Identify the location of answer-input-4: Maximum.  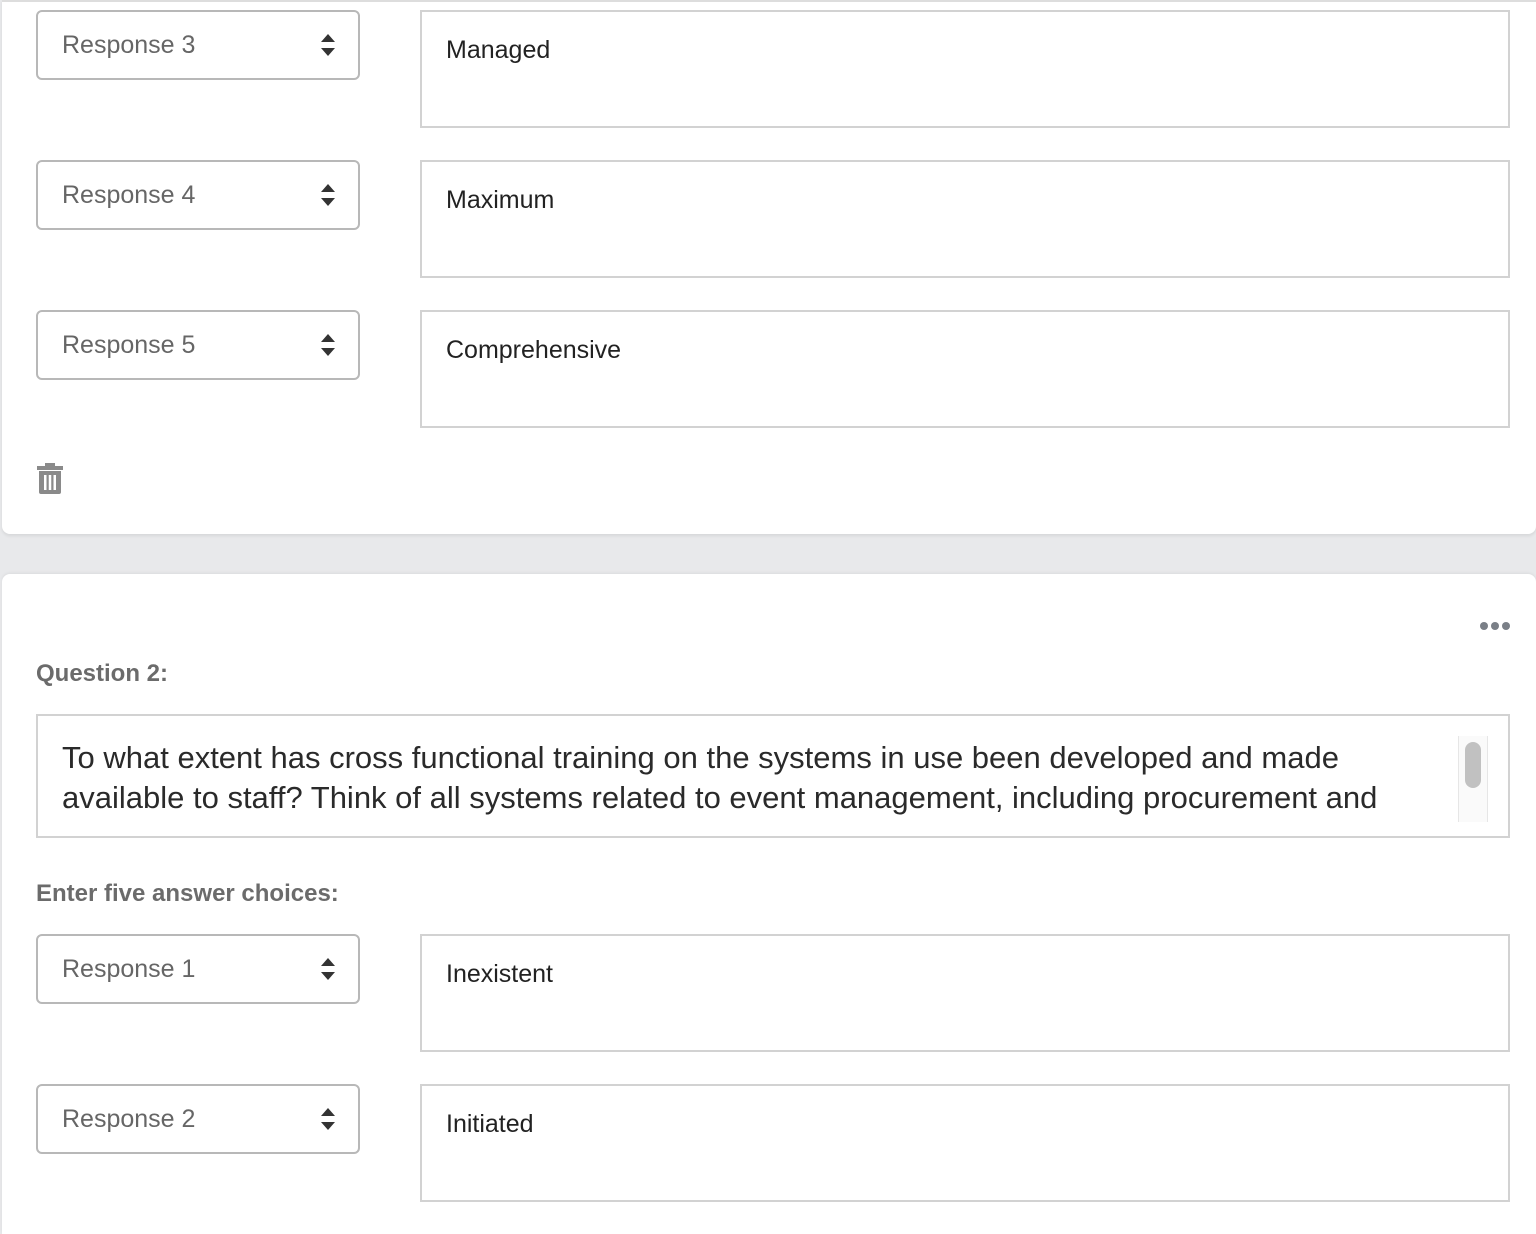
(965, 219).